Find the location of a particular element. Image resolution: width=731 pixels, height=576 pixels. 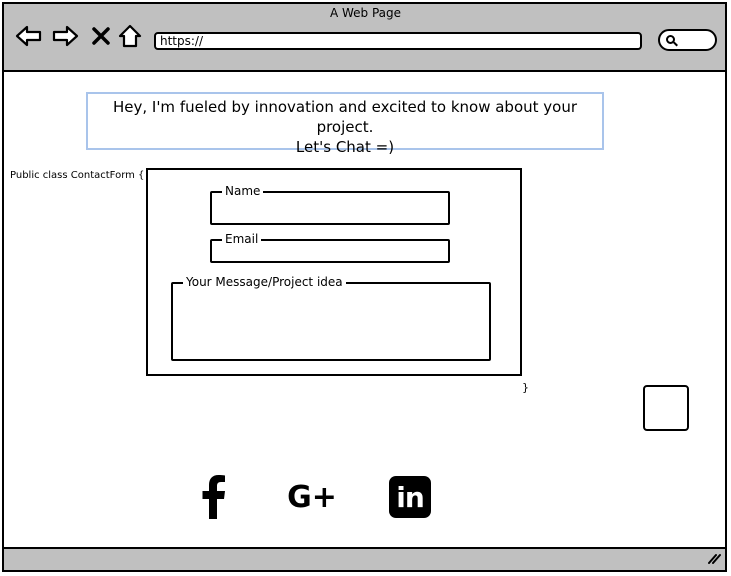

google-plus-icon: G+ is located at coordinates (312, 497).